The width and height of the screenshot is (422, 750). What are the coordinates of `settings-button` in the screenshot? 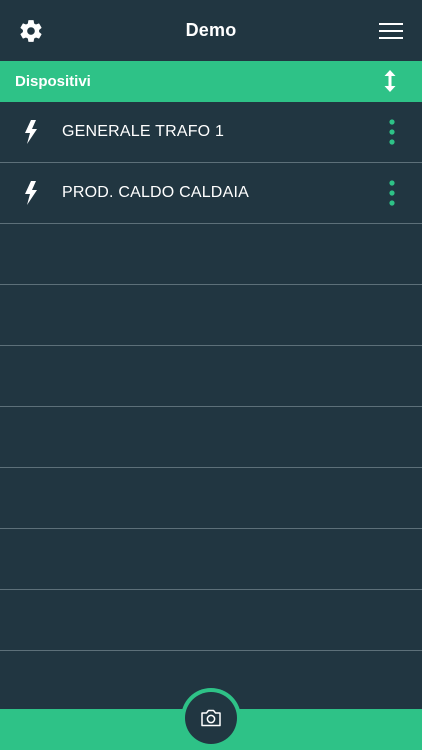 It's located at (31, 31).